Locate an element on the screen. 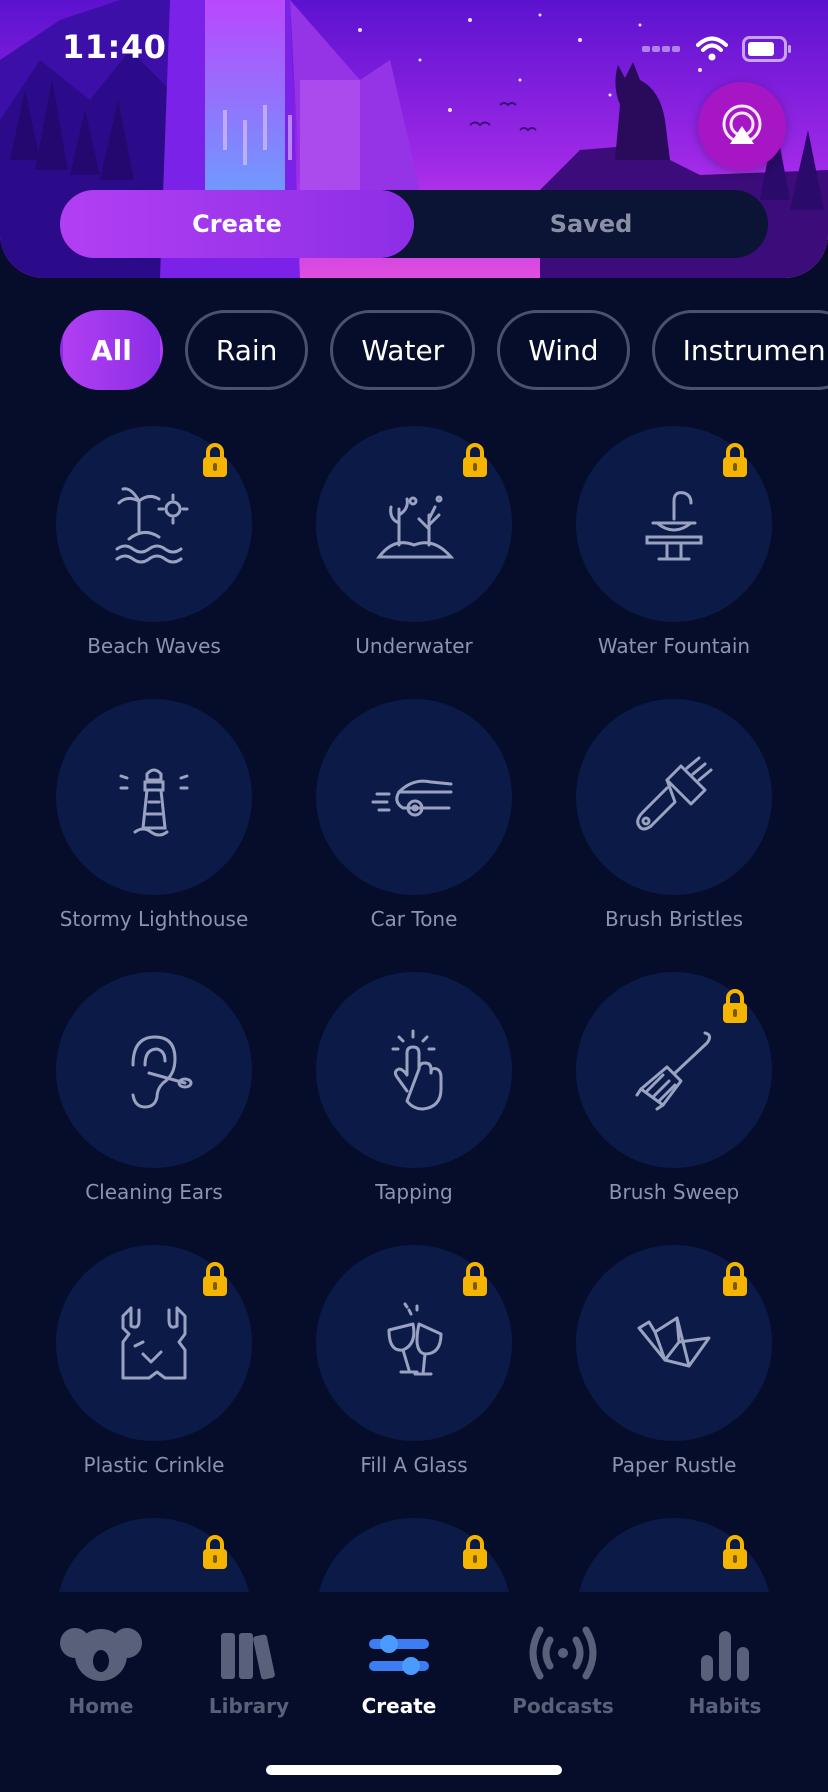  tab-podcasts: Podcasts is located at coordinates (563, 1669).